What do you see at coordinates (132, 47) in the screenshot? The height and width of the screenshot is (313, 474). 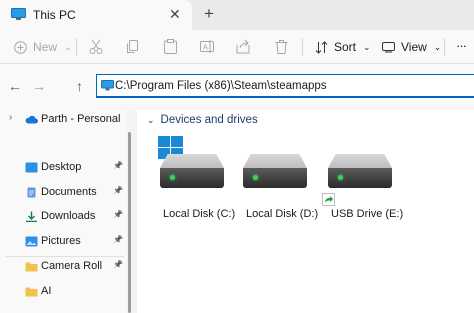 I see `copy-icon` at bounding box center [132, 47].